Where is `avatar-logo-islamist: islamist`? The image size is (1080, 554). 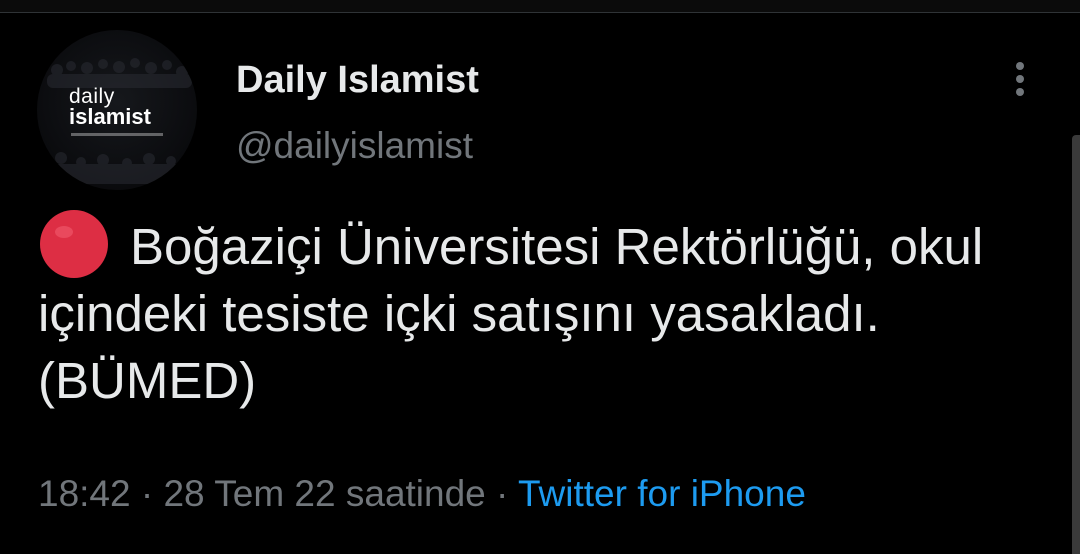 avatar-logo-islamist: islamist is located at coordinates (110, 116).